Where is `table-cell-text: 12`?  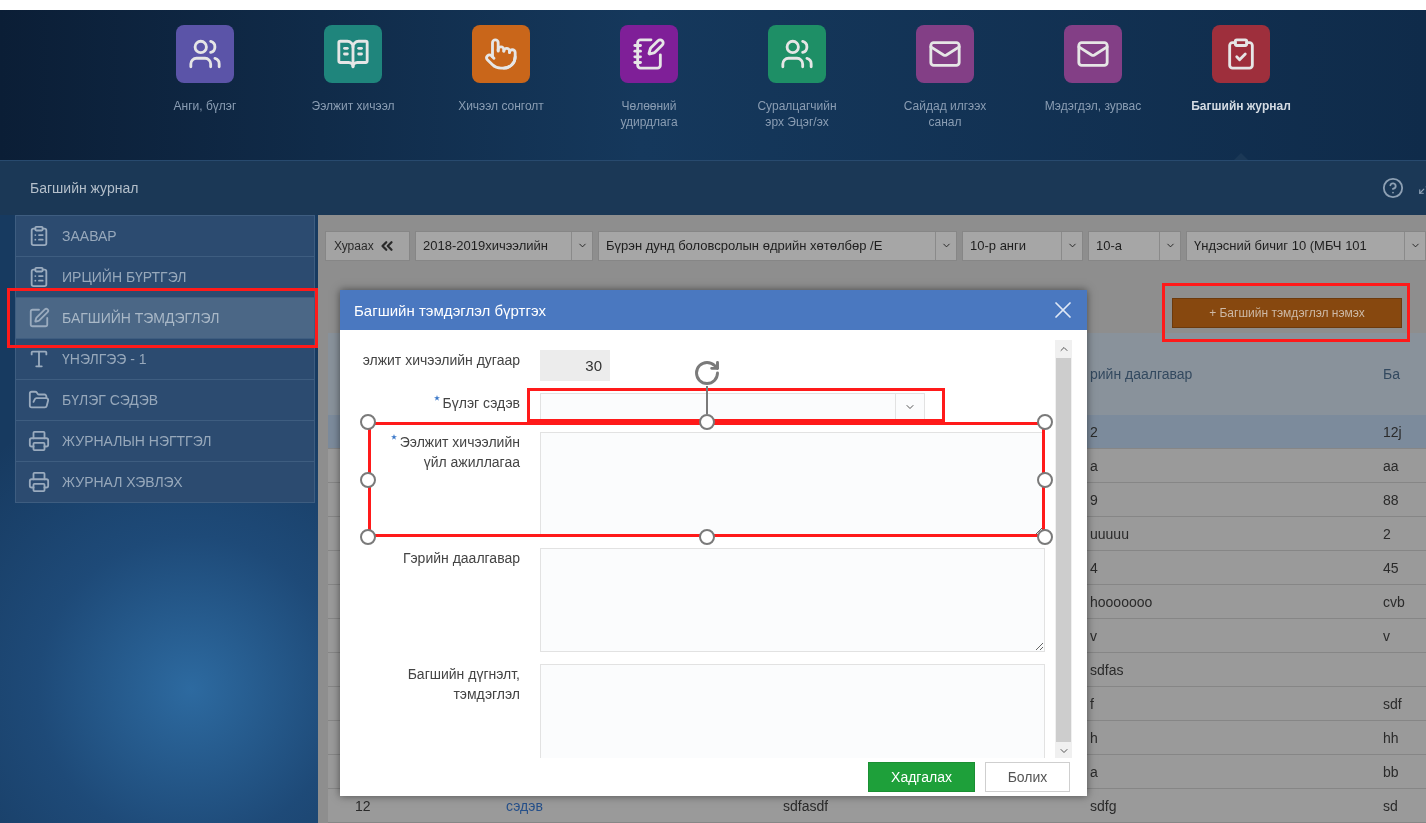
table-cell-text: 12 is located at coordinates (362, 805).